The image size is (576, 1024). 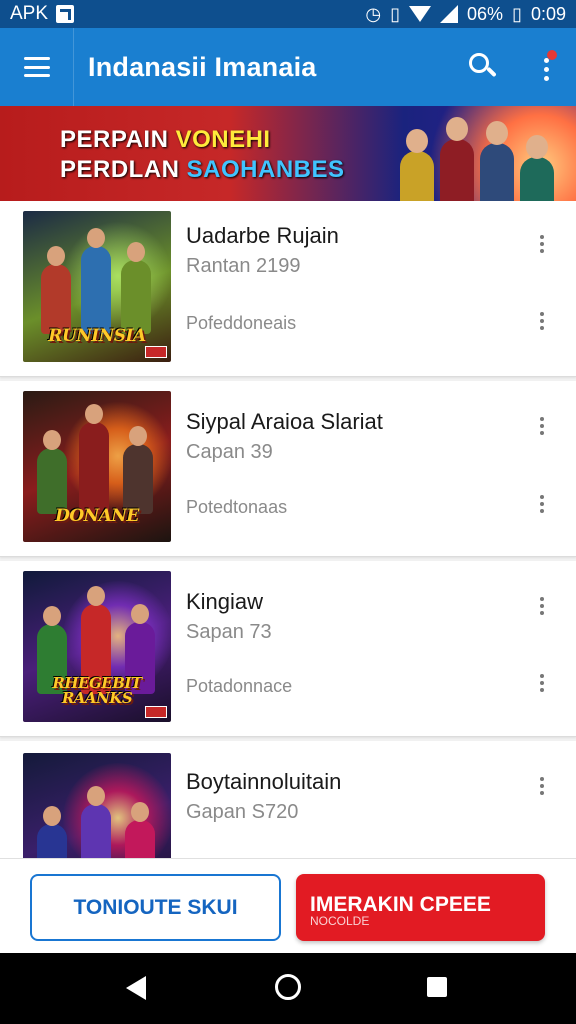 I want to click on home-icon, so click(x=288, y=987).